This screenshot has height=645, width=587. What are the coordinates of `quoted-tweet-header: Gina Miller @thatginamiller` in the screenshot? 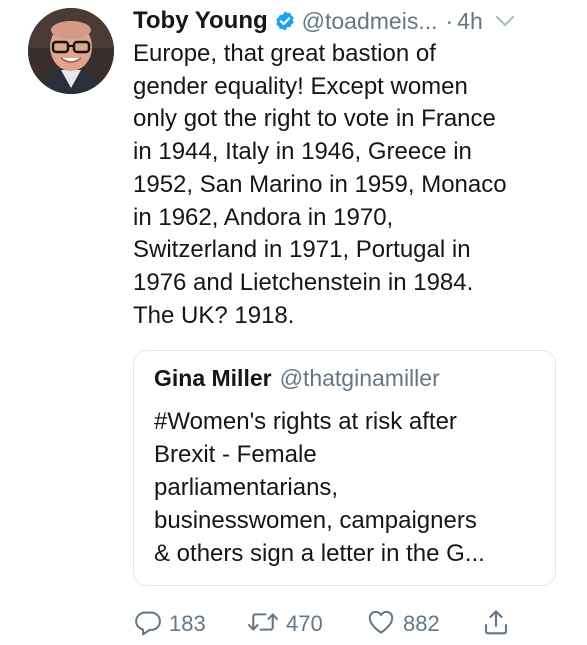 It's located at (297, 378).